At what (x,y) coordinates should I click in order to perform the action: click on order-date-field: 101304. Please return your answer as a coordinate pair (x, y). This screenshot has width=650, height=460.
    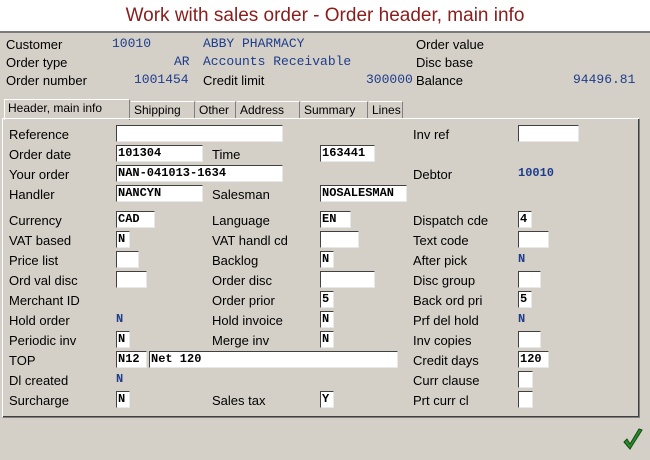
    Looking at the image, I should click on (159, 153).